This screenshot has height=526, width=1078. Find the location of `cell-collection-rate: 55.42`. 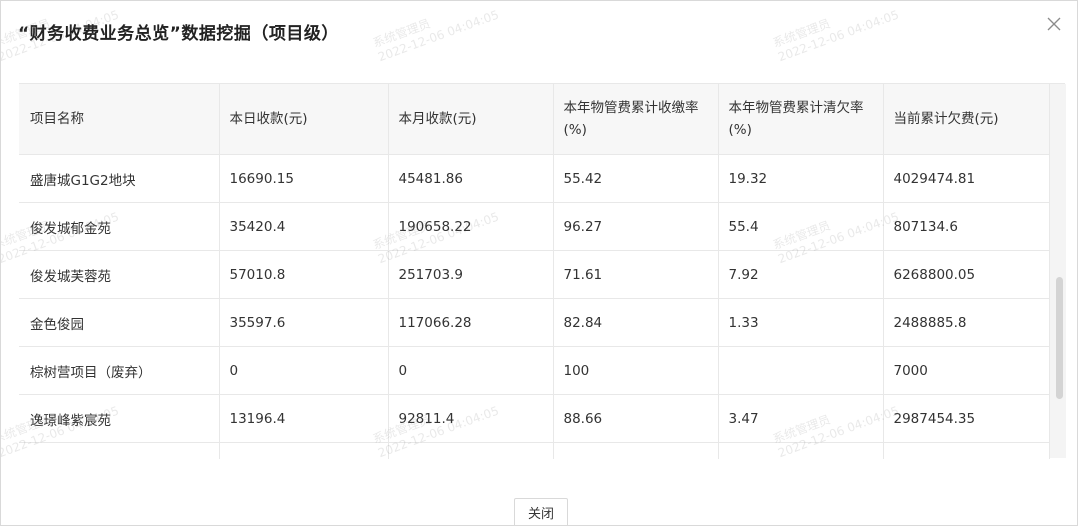

cell-collection-rate: 55.42 is located at coordinates (636, 178).